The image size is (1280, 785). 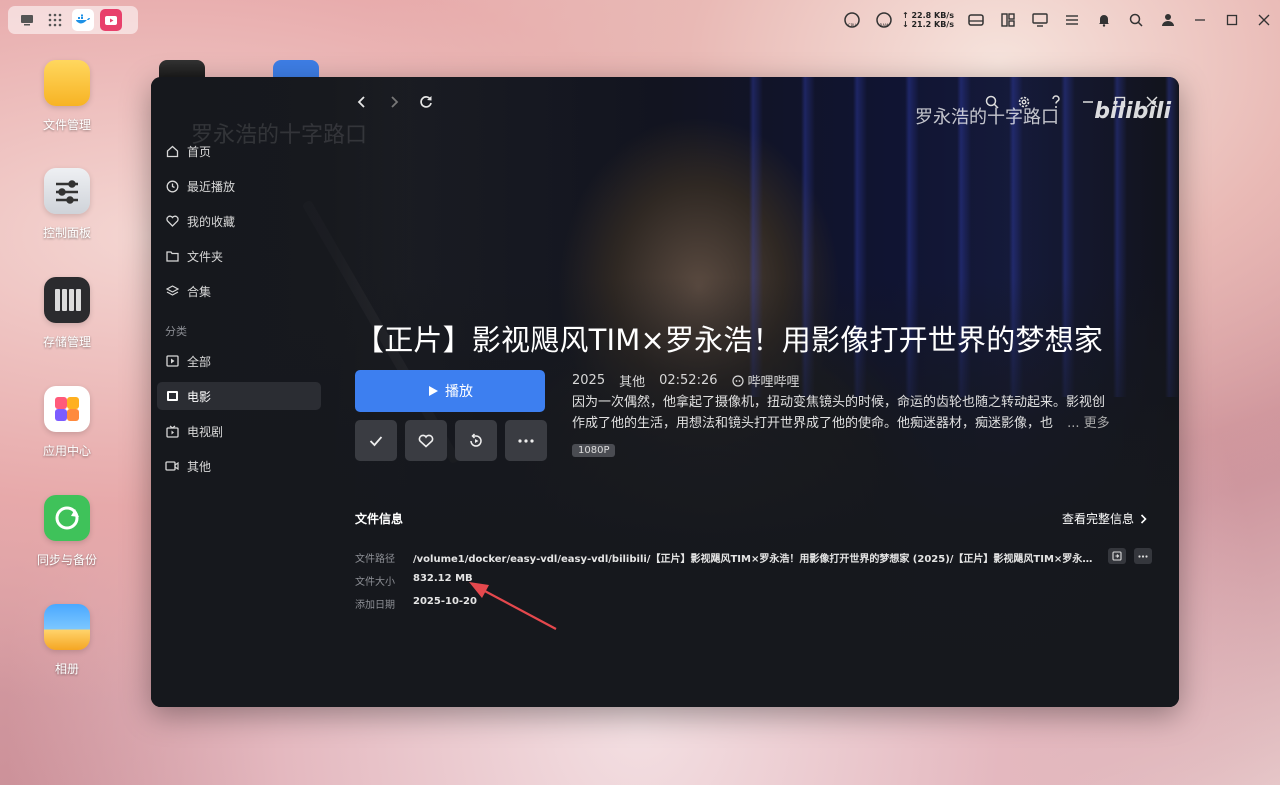 What do you see at coordinates (884, 25) in the screenshot?
I see `ram-label: RAM` at bounding box center [884, 25].